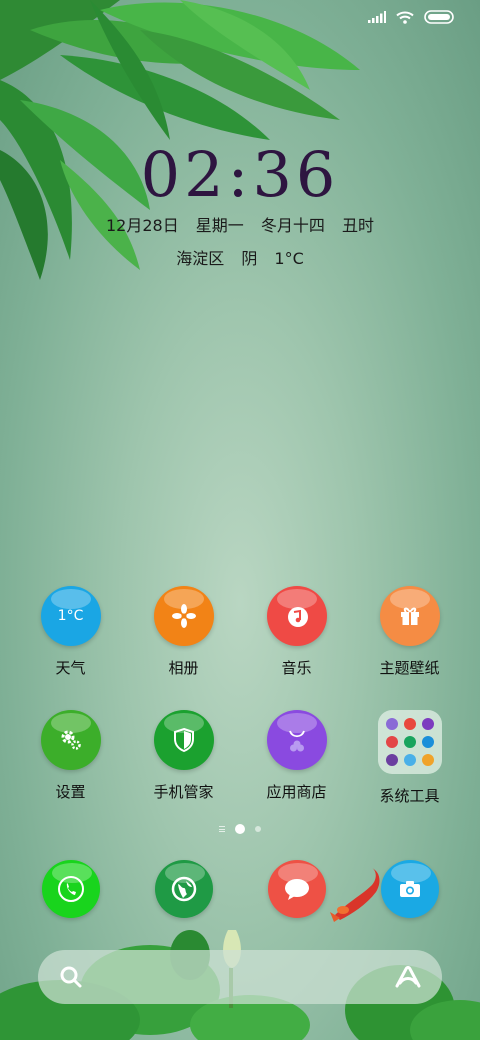  What do you see at coordinates (71, 977) in the screenshot?
I see `search-icon` at bounding box center [71, 977].